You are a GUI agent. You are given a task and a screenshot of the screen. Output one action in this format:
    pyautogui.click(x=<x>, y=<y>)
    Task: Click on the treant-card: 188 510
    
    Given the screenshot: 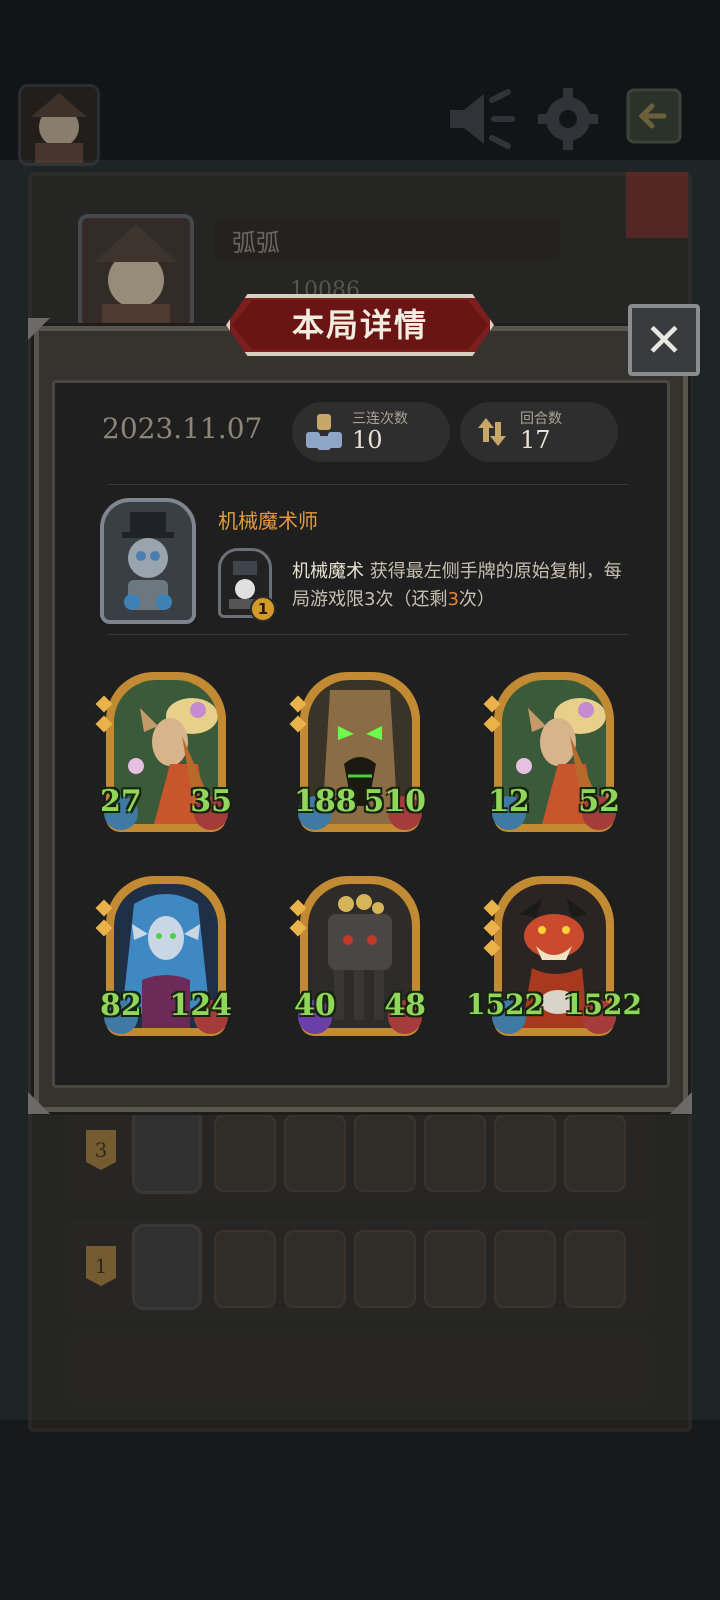 What is the action you would take?
    pyautogui.click(x=357, y=752)
    